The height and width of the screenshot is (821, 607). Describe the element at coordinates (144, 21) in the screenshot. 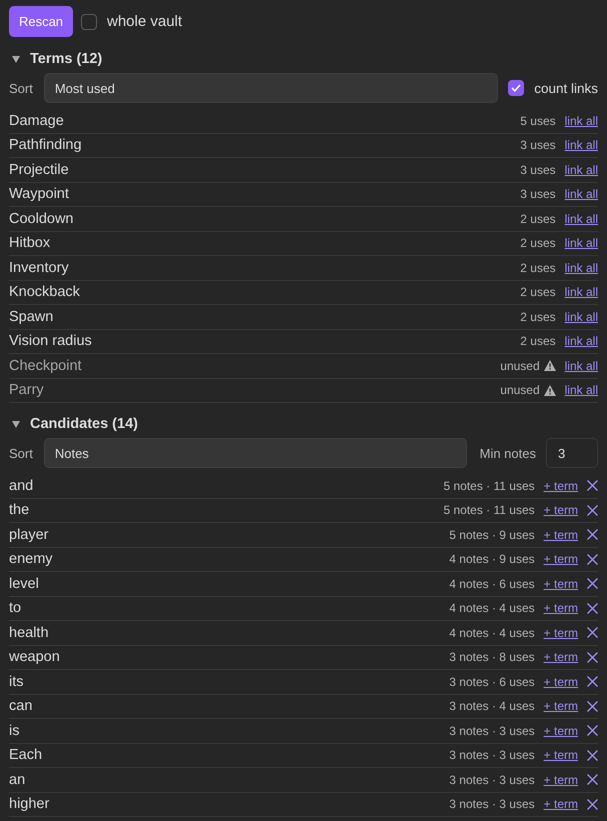

I see `whole-vault-label: whole vault` at that location.